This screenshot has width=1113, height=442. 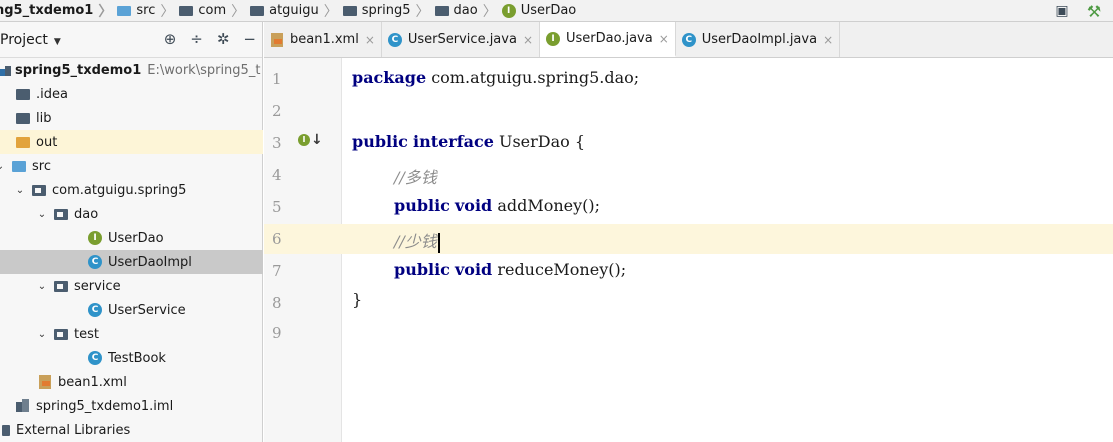 What do you see at coordinates (608, 39) in the screenshot?
I see `tab-userdao-java: I UserDao.java ×` at bounding box center [608, 39].